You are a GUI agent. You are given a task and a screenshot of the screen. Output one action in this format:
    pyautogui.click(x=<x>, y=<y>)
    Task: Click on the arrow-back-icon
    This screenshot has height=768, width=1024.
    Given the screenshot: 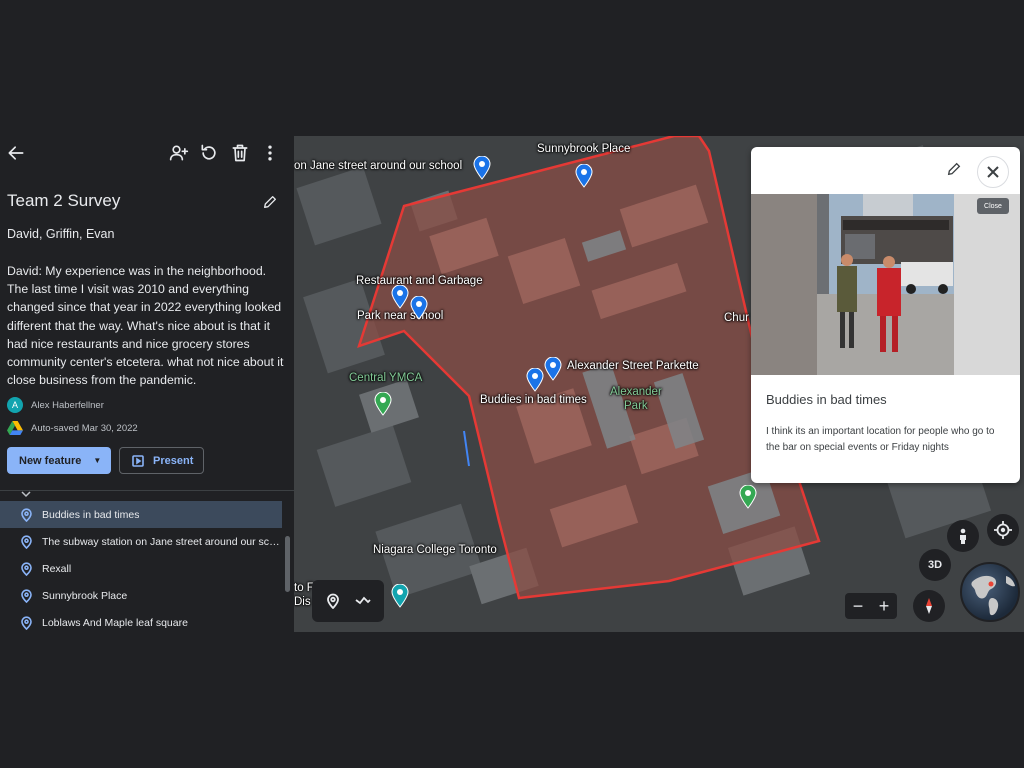 What is the action you would take?
    pyautogui.click(x=16, y=153)
    